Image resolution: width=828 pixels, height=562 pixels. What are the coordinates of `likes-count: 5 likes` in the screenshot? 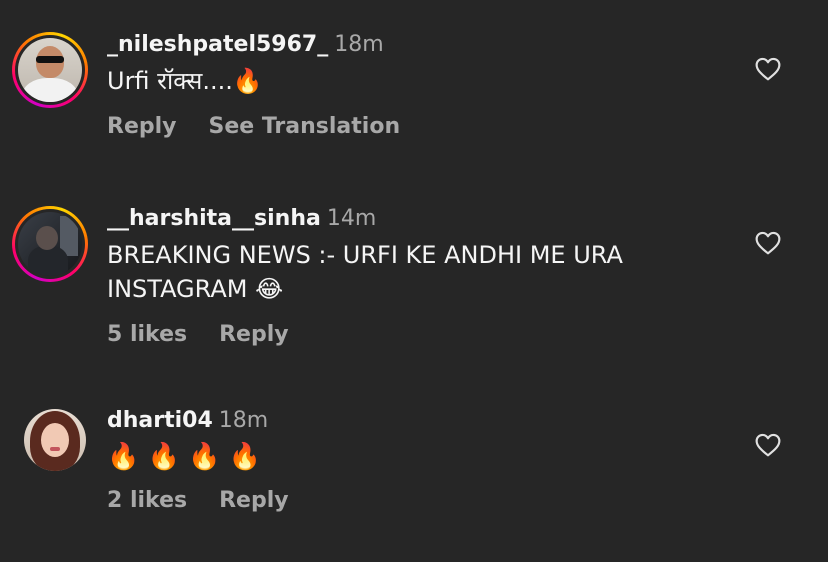 It's located at (147, 334).